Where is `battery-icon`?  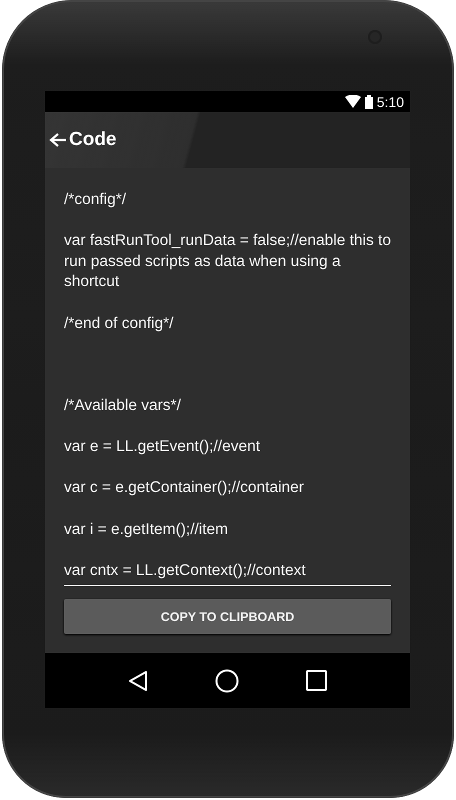 battery-icon is located at coordinates (368, 101).